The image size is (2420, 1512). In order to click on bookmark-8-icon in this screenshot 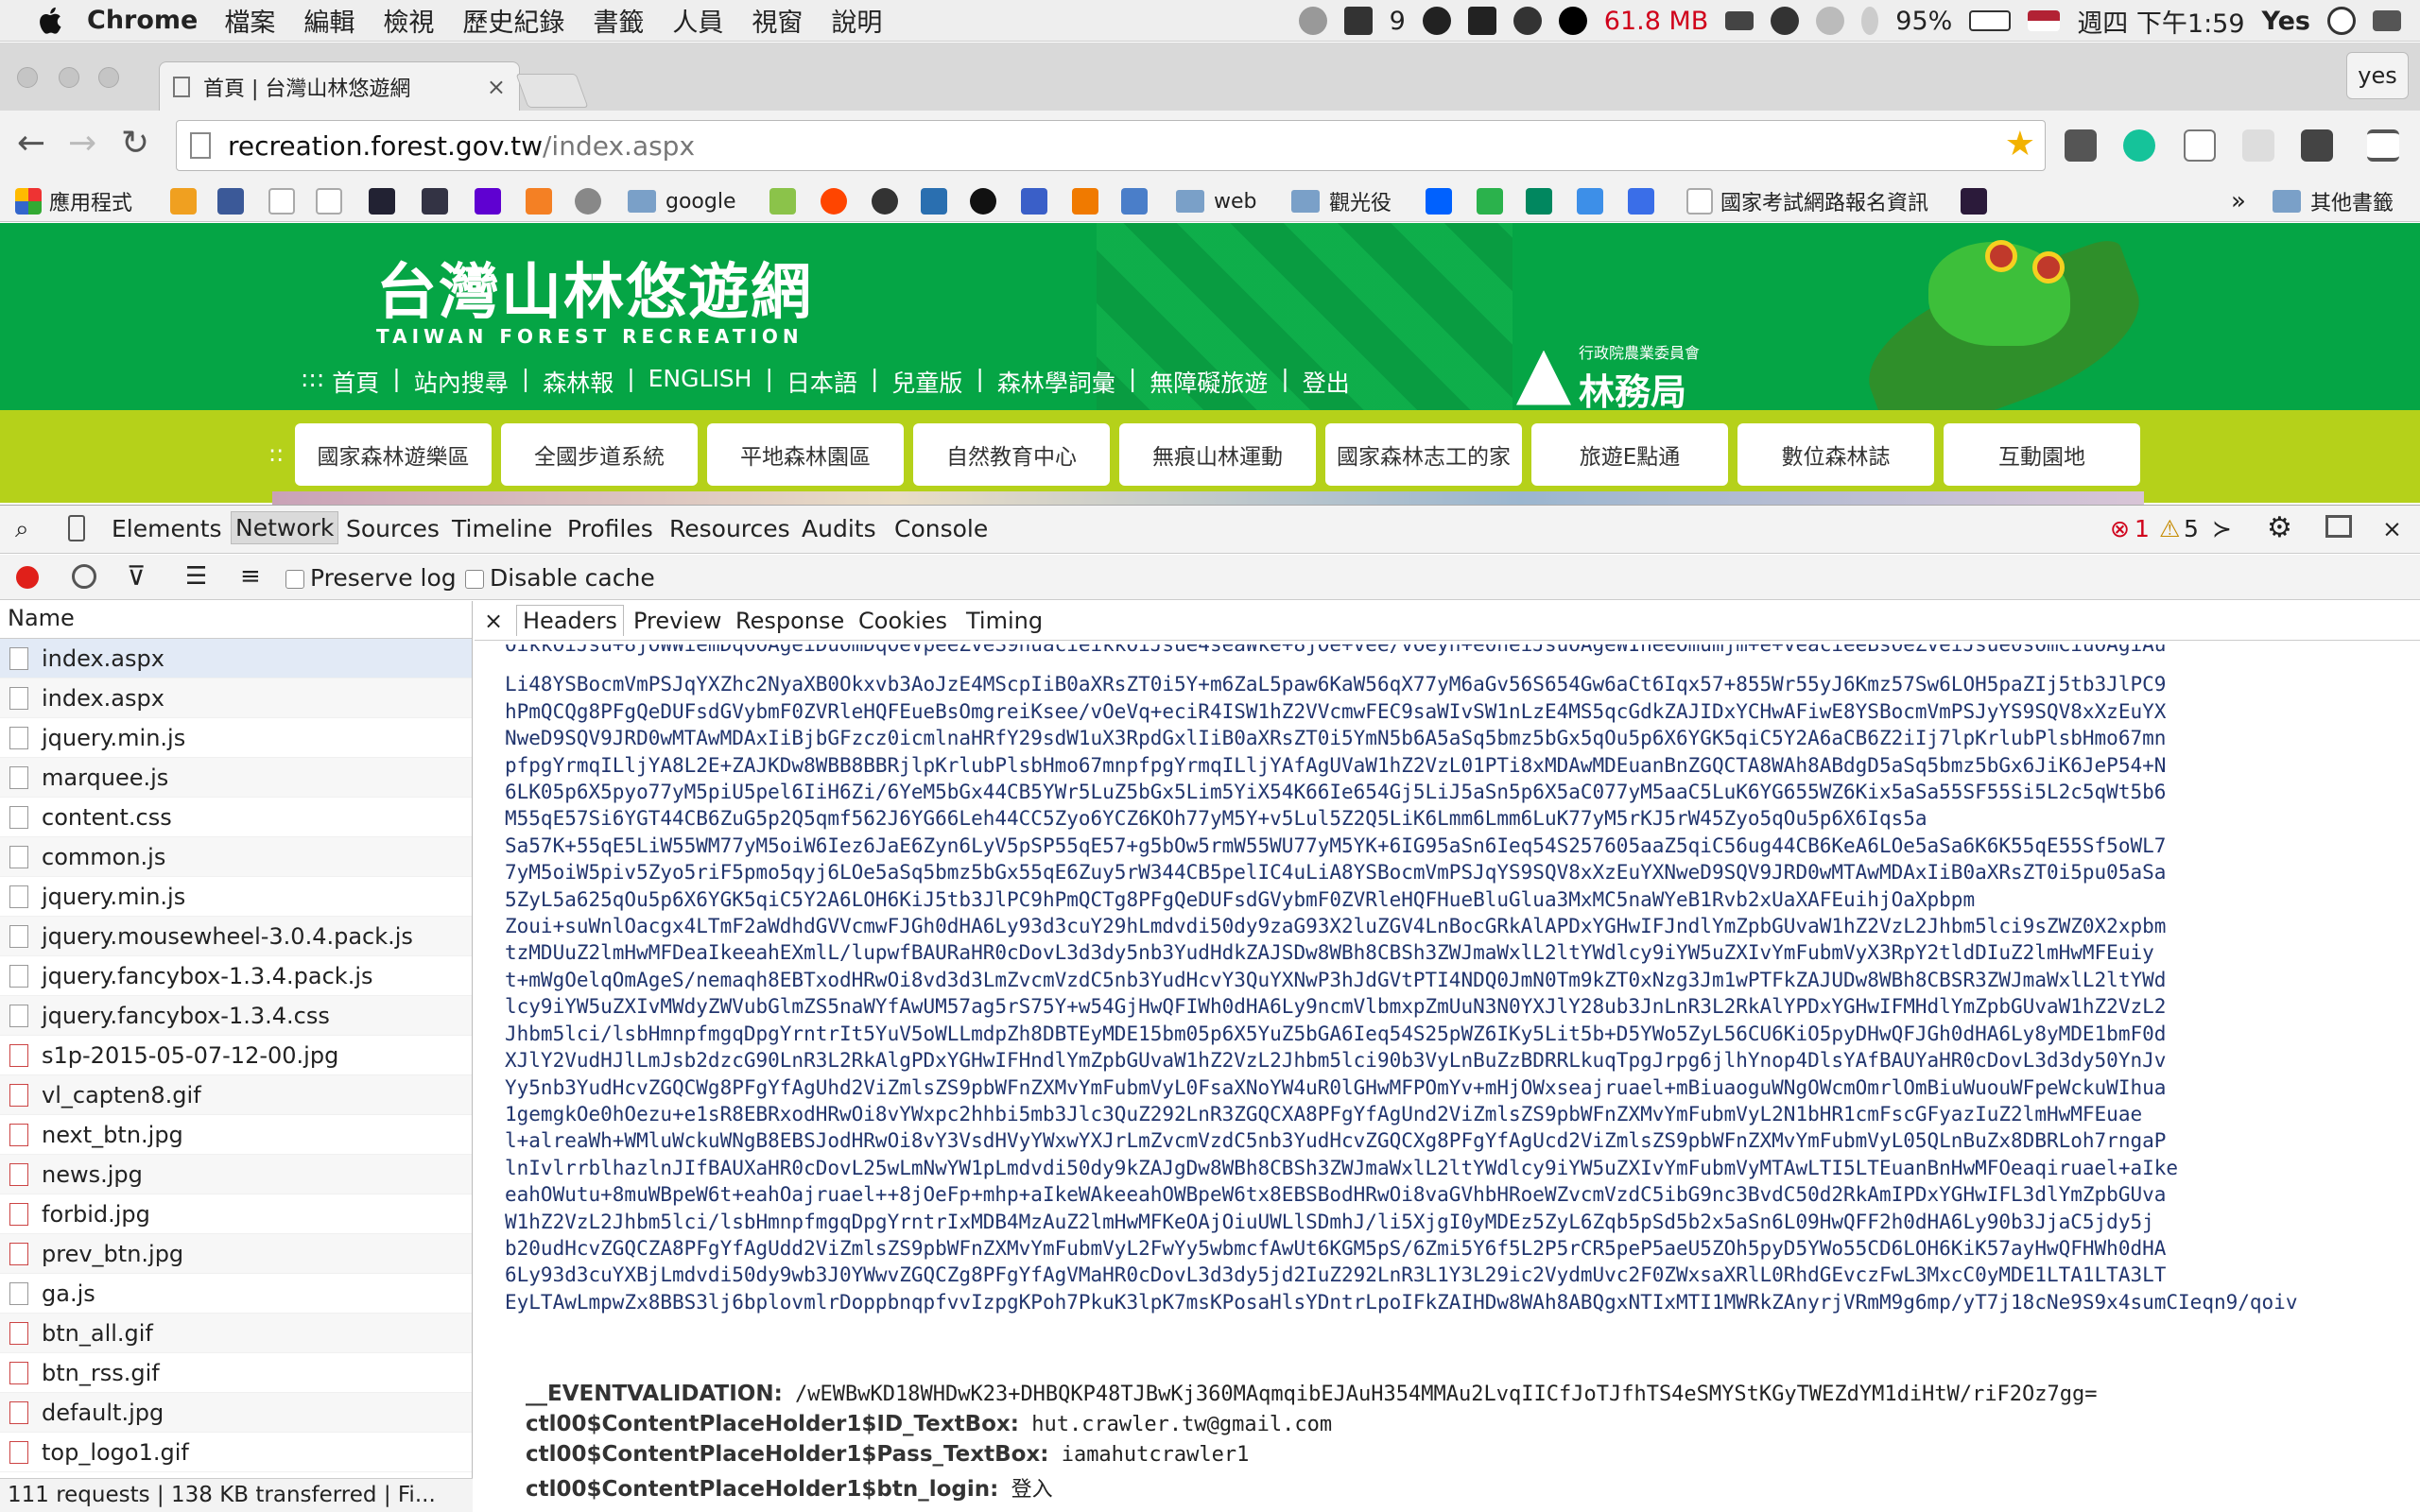, I will do `click(1645, 201)`.